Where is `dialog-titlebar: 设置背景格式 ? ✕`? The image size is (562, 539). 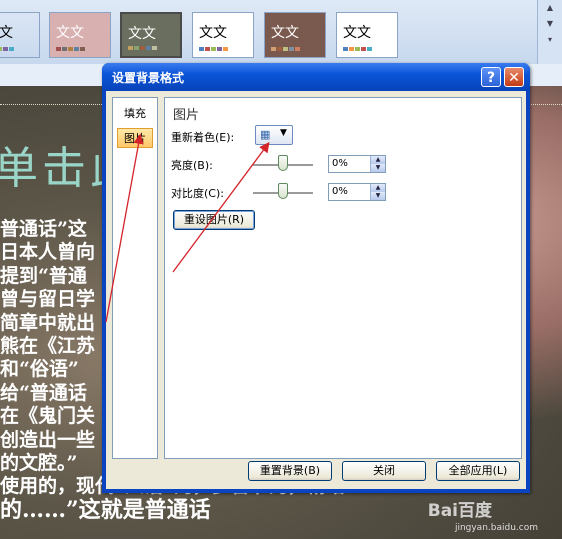
dialog-titlebar: 设置背景格式 ? ✕ is located at coordinates (316, 77).